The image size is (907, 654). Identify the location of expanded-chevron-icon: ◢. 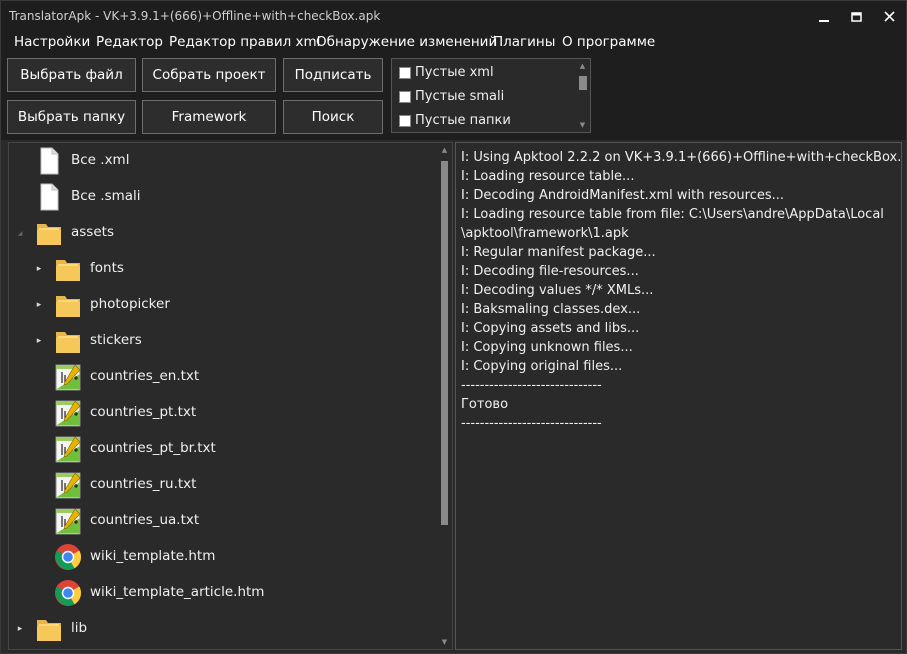
(20, 233).